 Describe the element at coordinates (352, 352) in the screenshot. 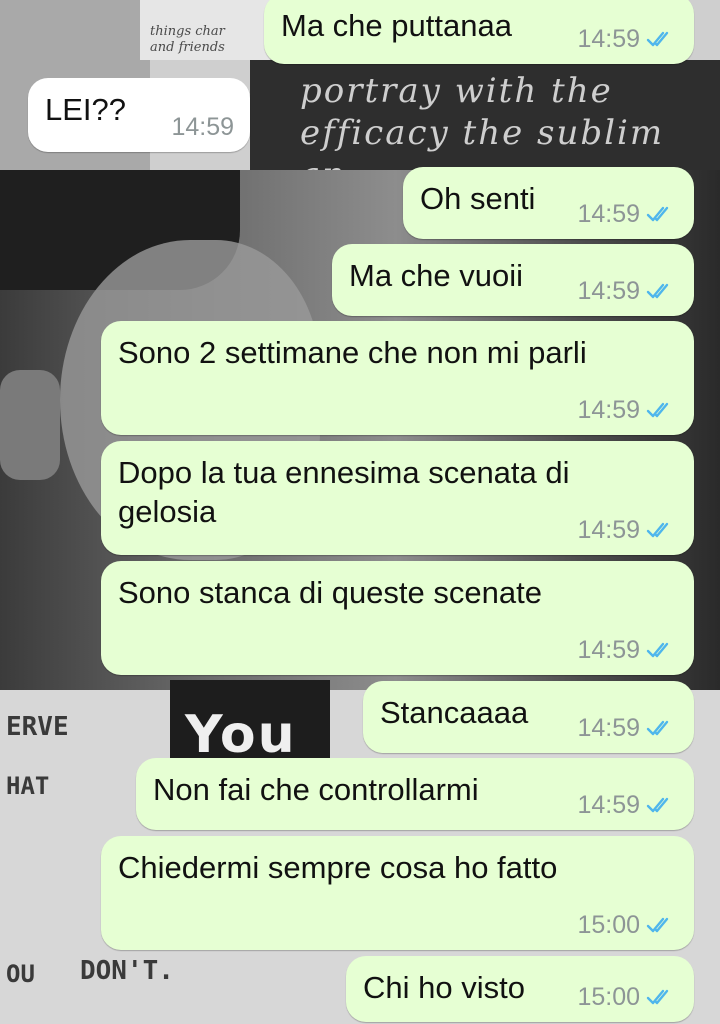

I see `message-text: Sono 2 settimane che non mi parli` at that location.